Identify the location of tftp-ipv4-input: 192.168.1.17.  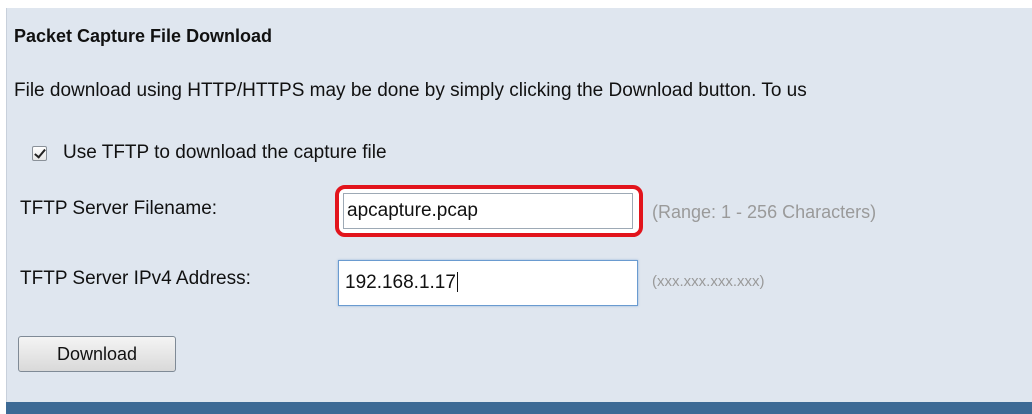
(488, 283).